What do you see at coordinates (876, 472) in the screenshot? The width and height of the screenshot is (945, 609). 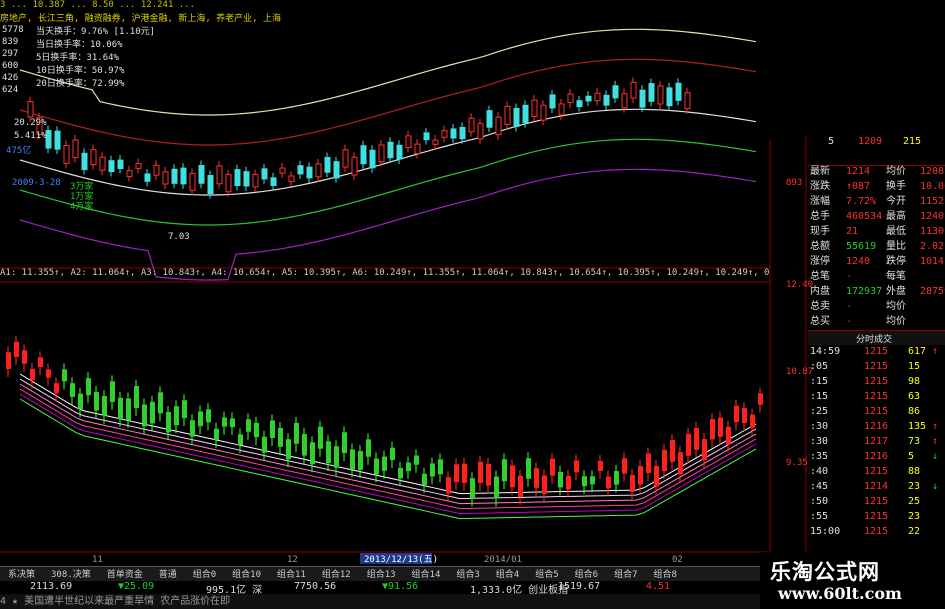 I see `tick-row: :40 1215 88` at bounding box center [876, 472].